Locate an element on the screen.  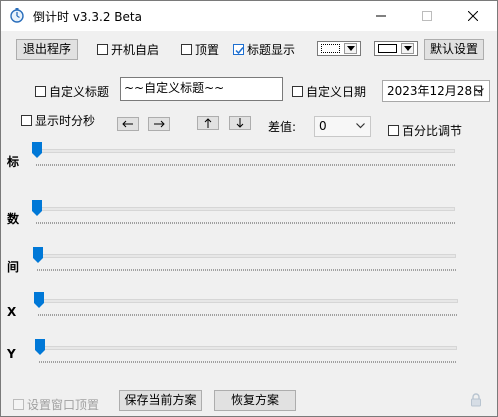
slider-label: Y is located at coordinates (11, 354).